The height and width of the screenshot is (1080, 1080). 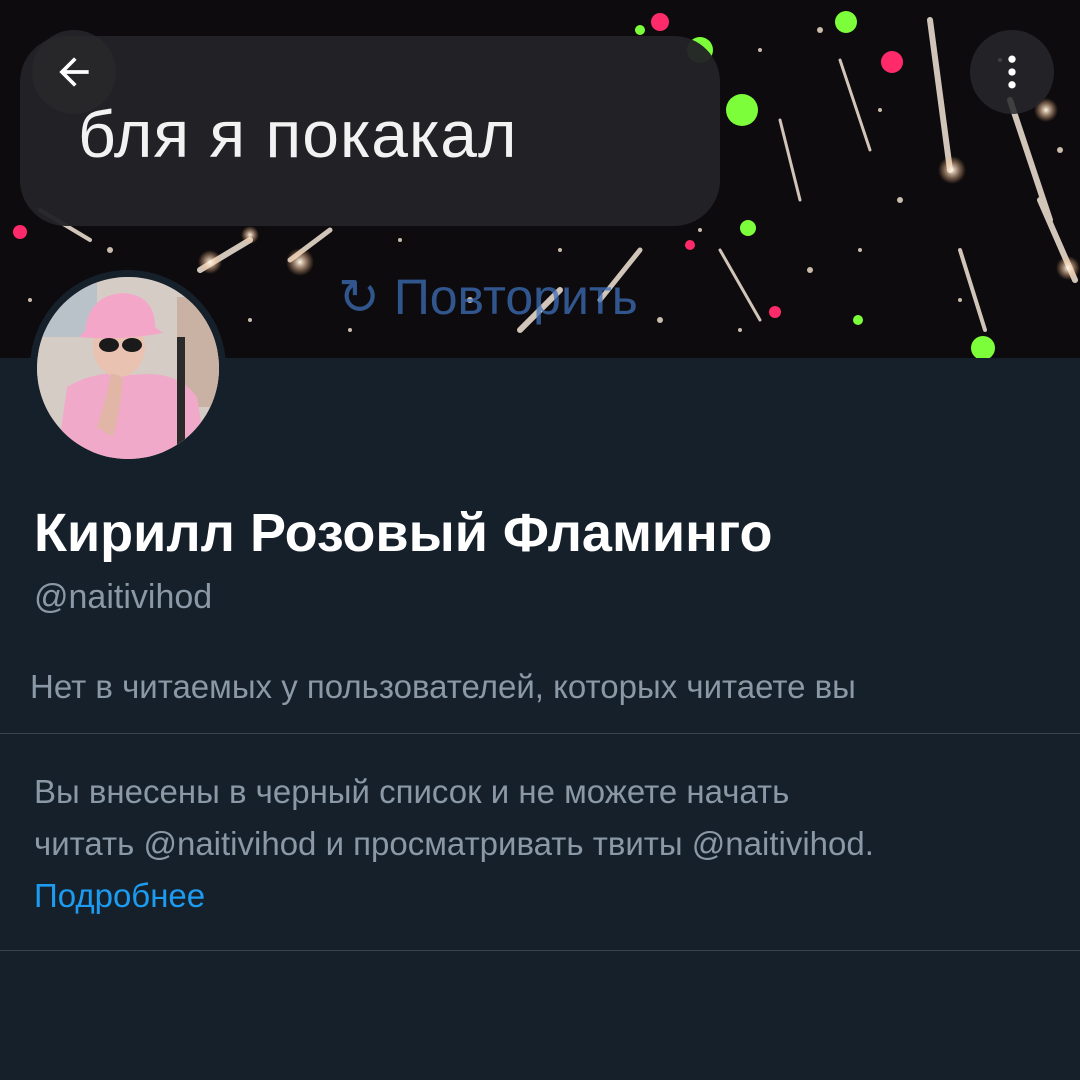 I want to click on more-vertical-icon, so click(x=1012, y=72).